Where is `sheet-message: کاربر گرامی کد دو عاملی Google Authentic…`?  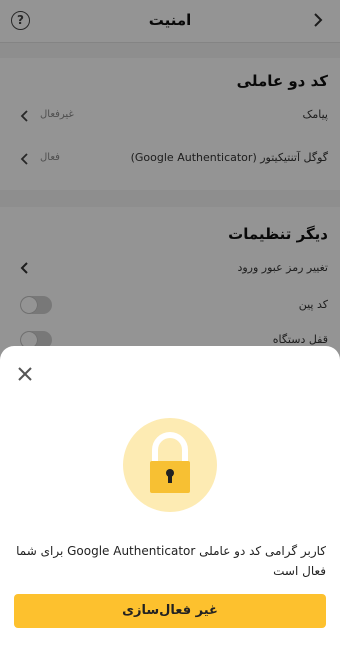 sheet-message: کاربر گرامی کد دو عاملی Google Authentic… is located at coordinates (171, 561).